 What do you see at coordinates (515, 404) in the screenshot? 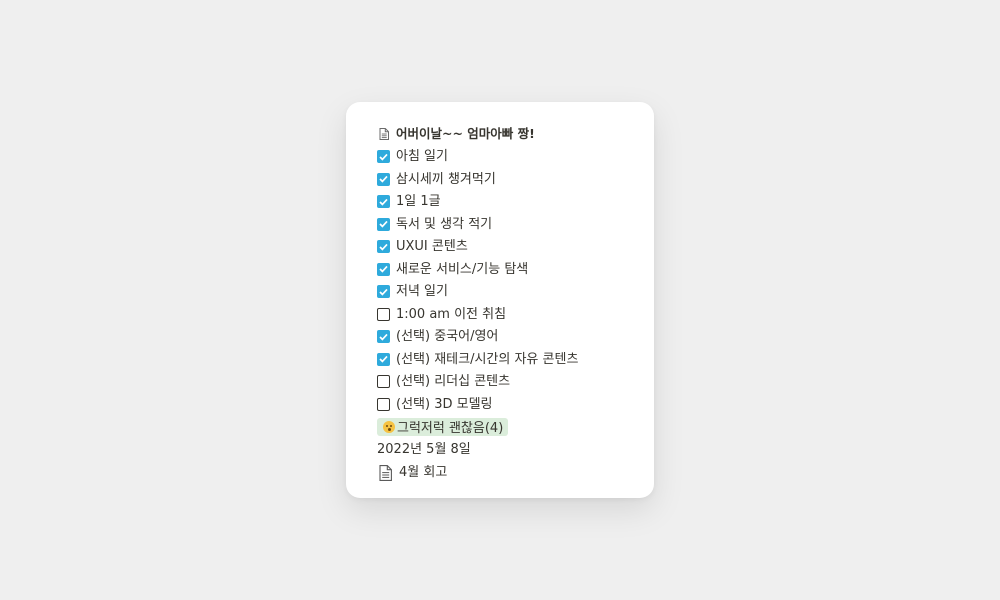
I see `checklist-item: (선택) 3D 모델링` at bounding box center [515, 404].